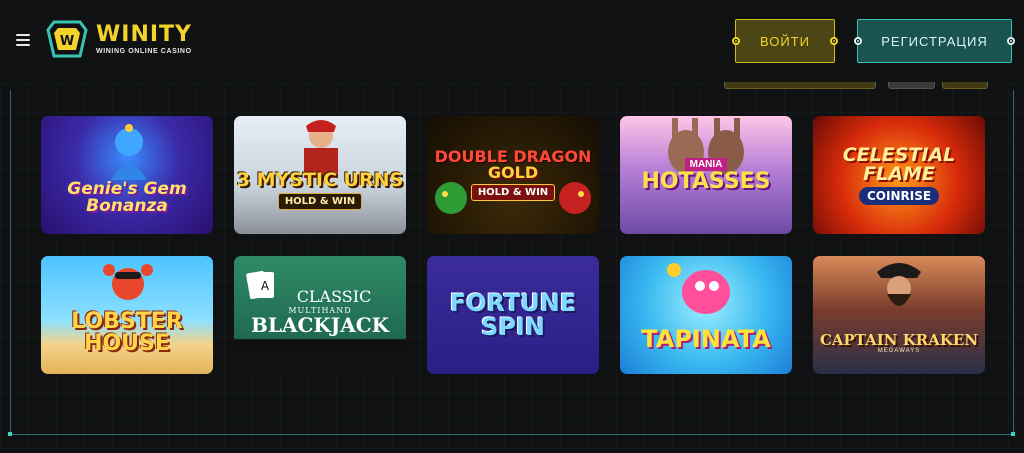  What do you see at coordinates (899, 315) in the screenshot?
I see `game-tile-captain-kraken: CAPTAIN KRAKEN MEGAWAYS` at bounding box center [899, 315].